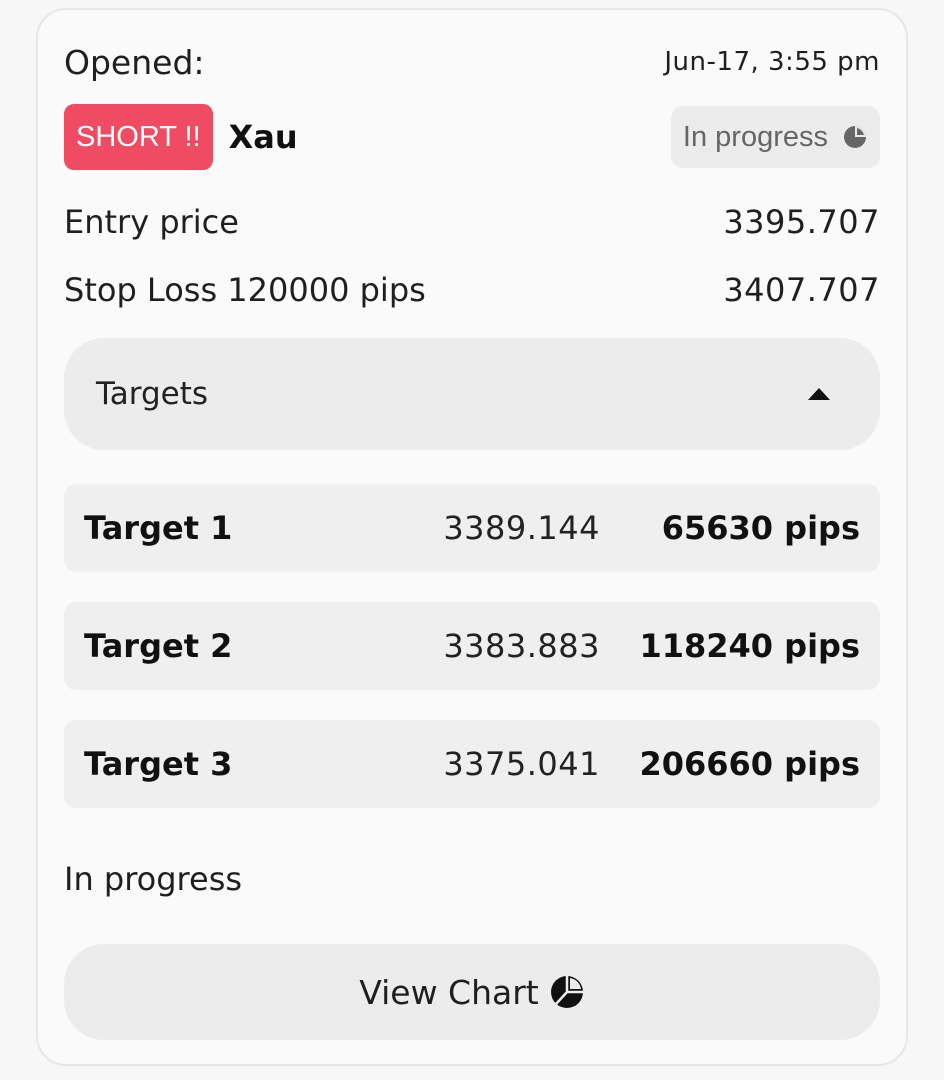  I want to click on target-row: Target 3 3375.041 206660 pips, so click(472, 764).